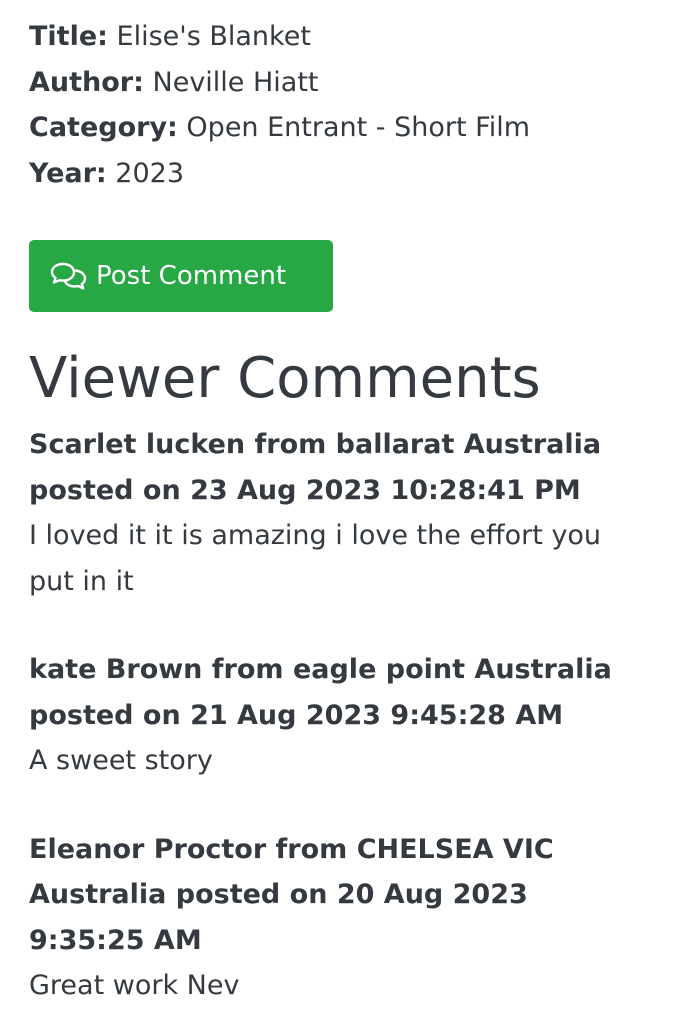 This screenshot has width=678, height=1024. I want to click on post-comment-button: Post Comment, so click(181, 276).